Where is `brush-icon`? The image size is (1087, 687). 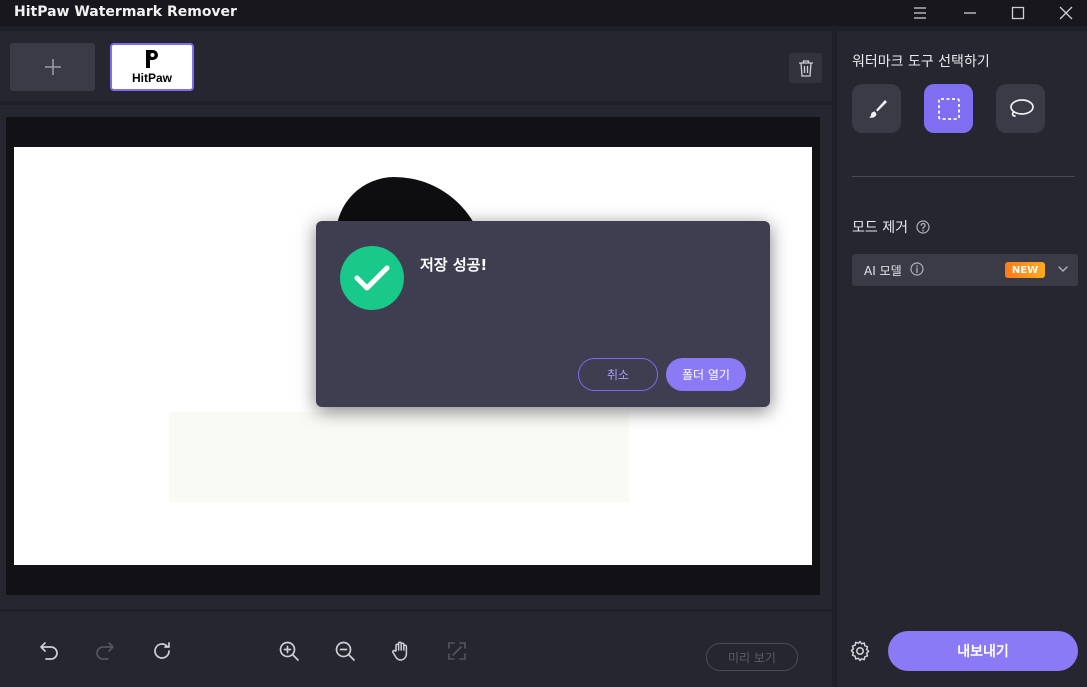 brush-icon is located at coordinates (877, 108).